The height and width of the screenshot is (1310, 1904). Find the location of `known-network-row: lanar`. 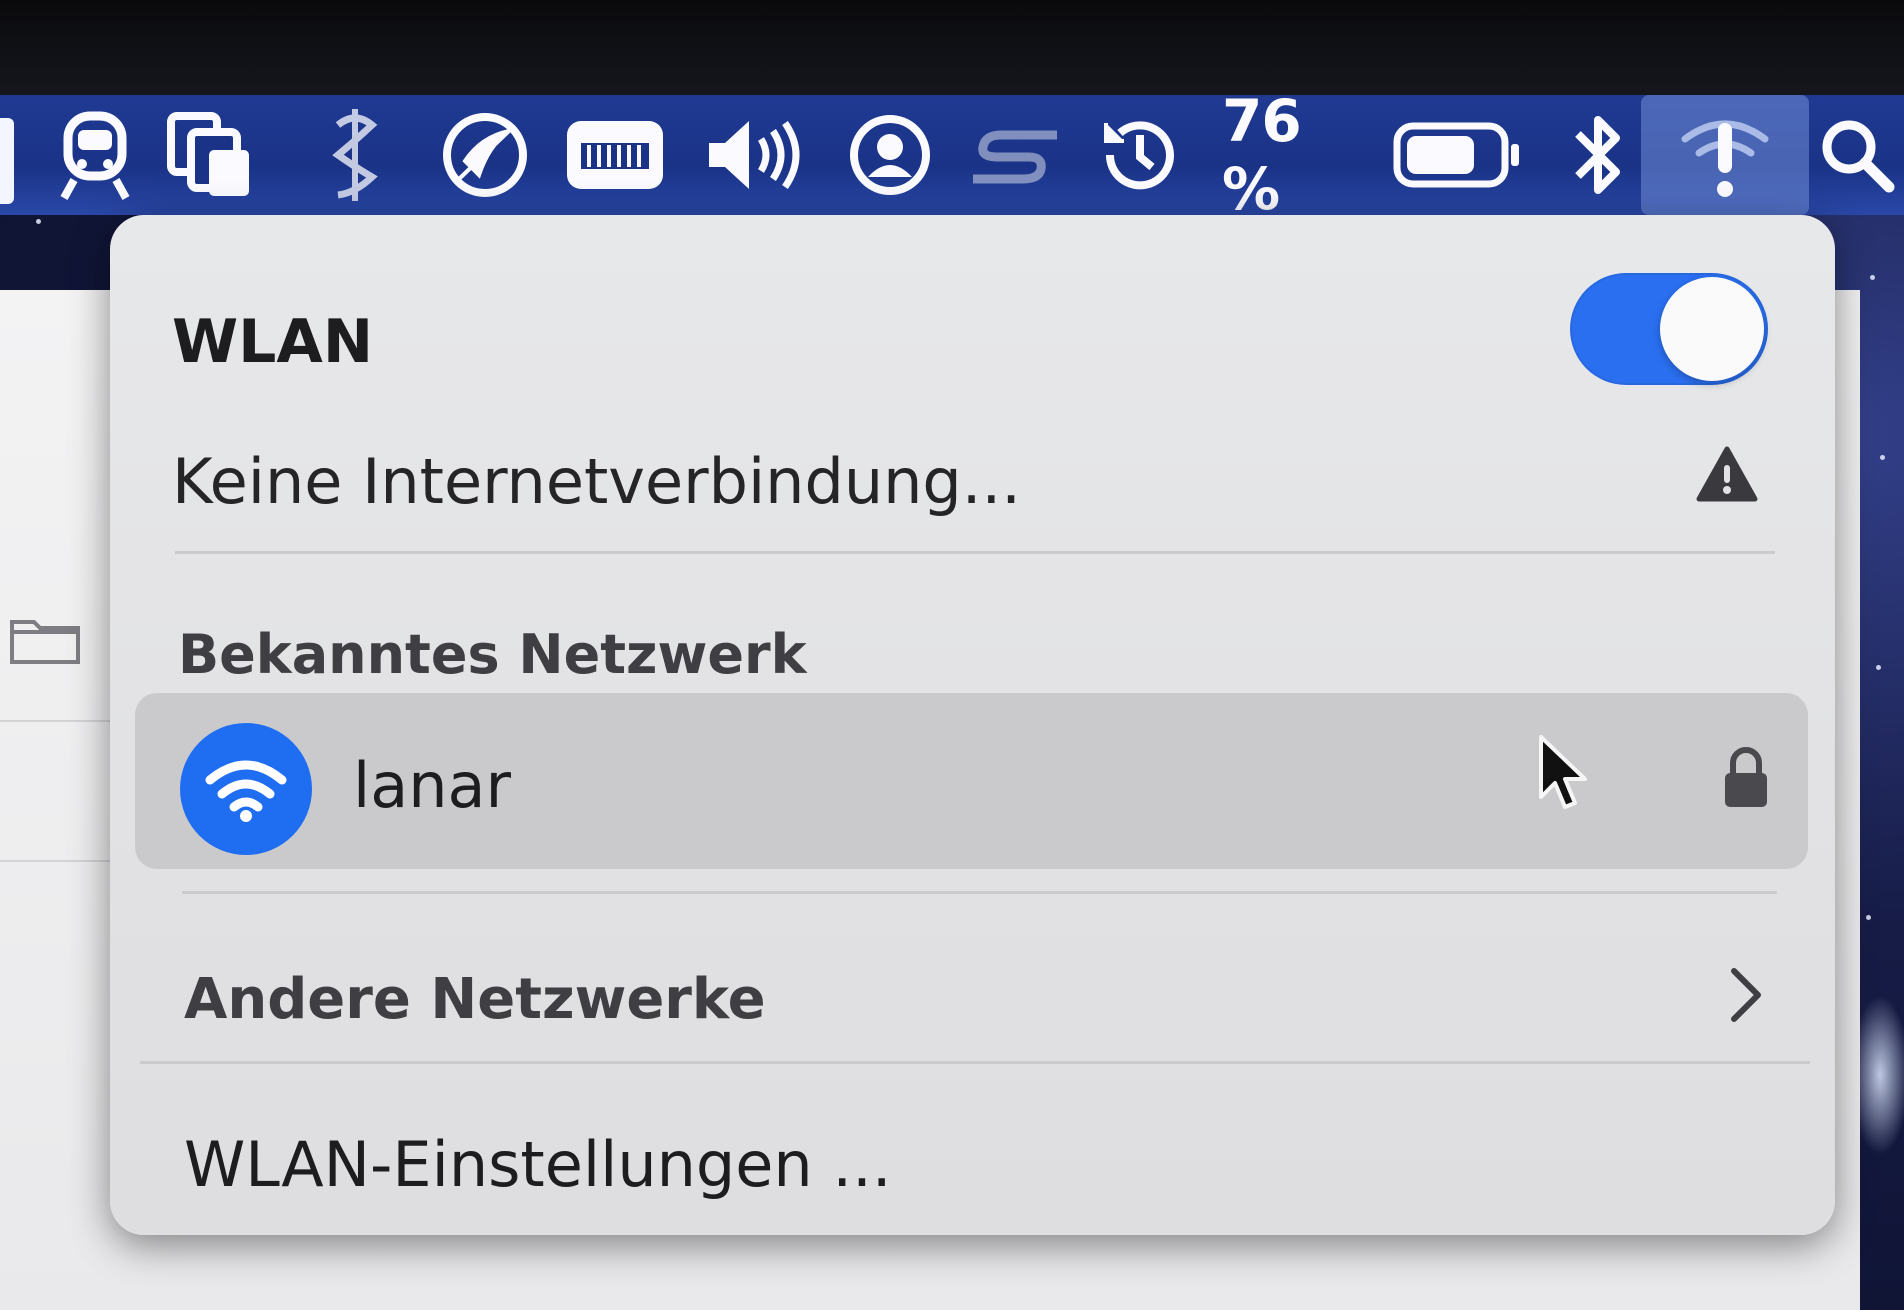

known-network-row: lanar is located at coordinates (971, 781).